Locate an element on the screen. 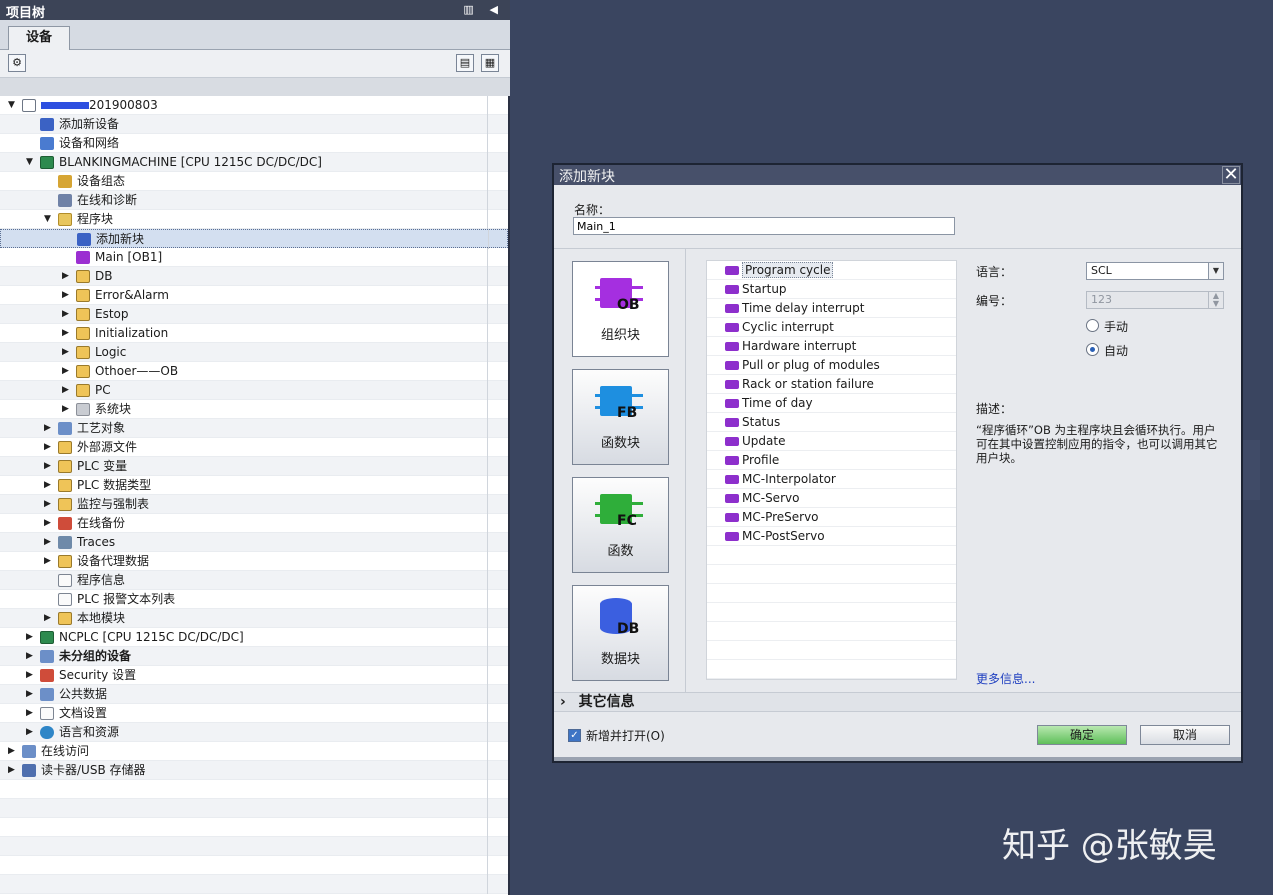  name-input is located at coordinates (764, 226).